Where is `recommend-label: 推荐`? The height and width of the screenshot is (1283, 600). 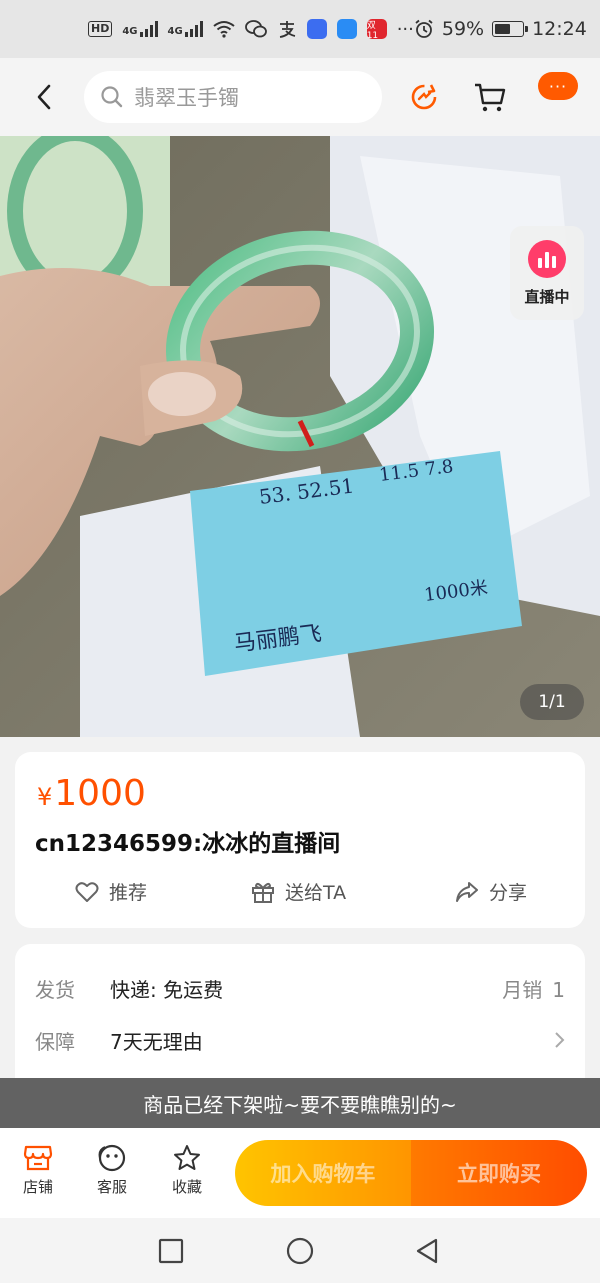
recommend-label: 推荐 is located at coordinates (128, 893).